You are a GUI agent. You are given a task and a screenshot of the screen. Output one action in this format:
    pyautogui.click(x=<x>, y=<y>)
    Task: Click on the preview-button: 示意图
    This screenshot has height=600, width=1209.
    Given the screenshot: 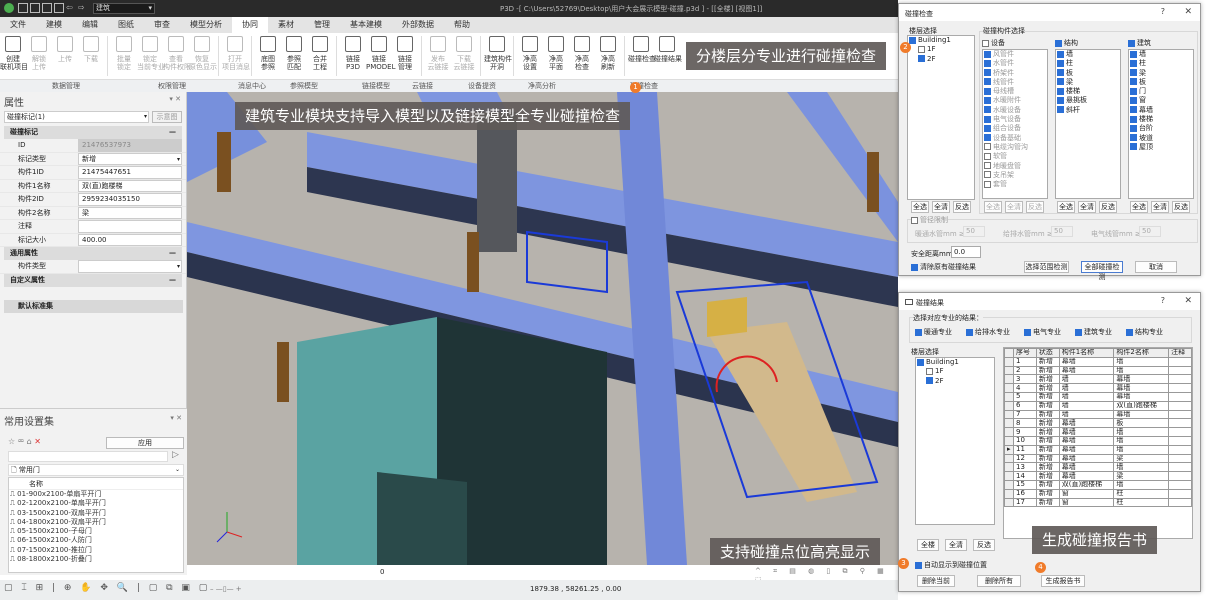 What is the action you would take?
    pyautogui.click(x=167, y=117)
    